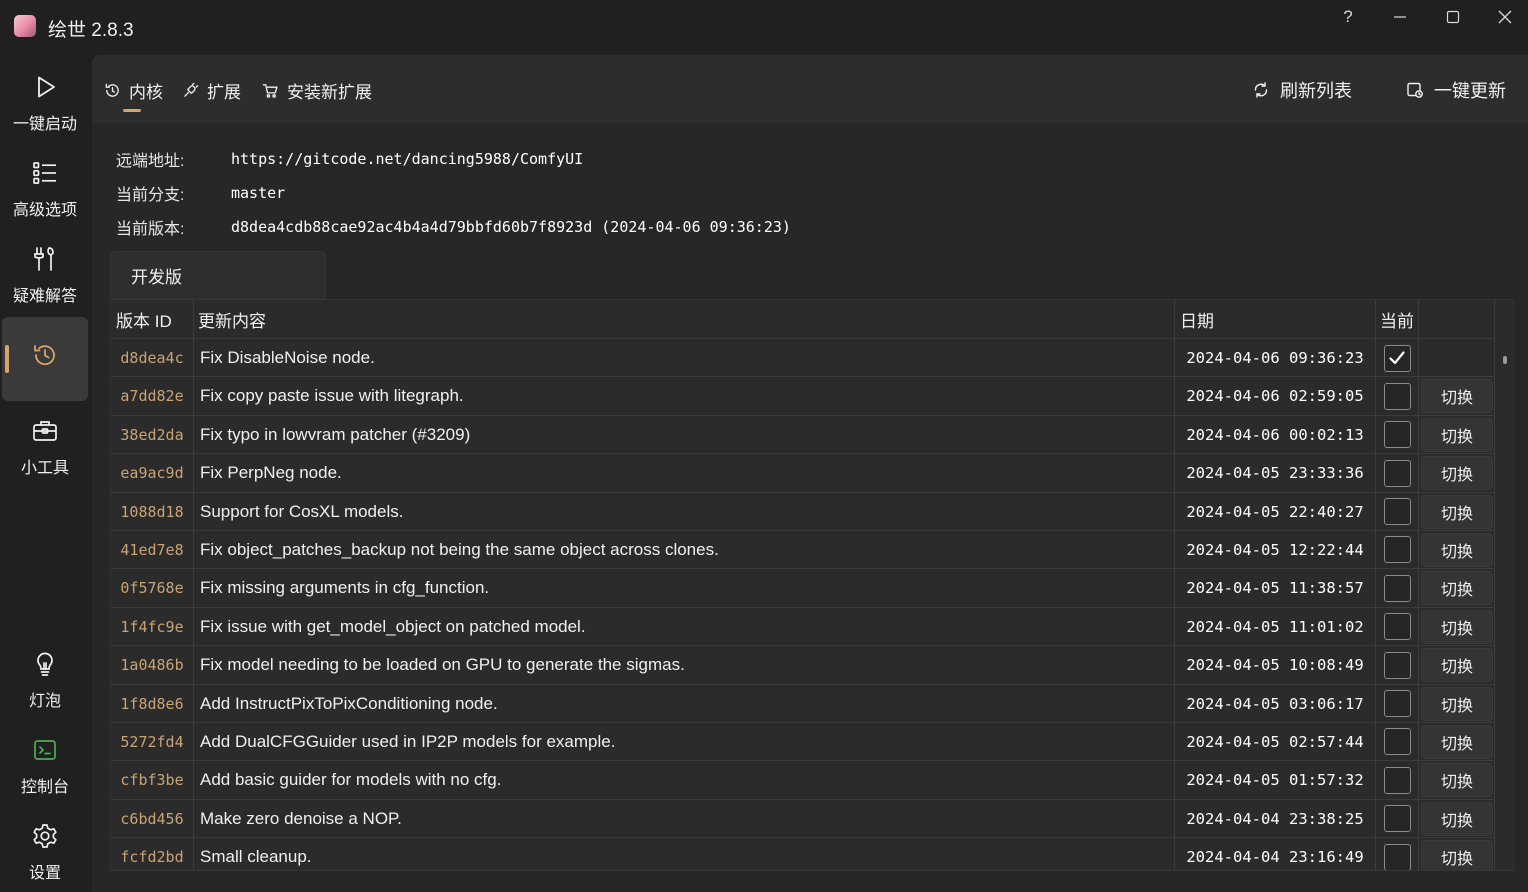 The height and width of the screenshot is (892, 1528). I want to click on help-button: ?, so click(1348, 17).